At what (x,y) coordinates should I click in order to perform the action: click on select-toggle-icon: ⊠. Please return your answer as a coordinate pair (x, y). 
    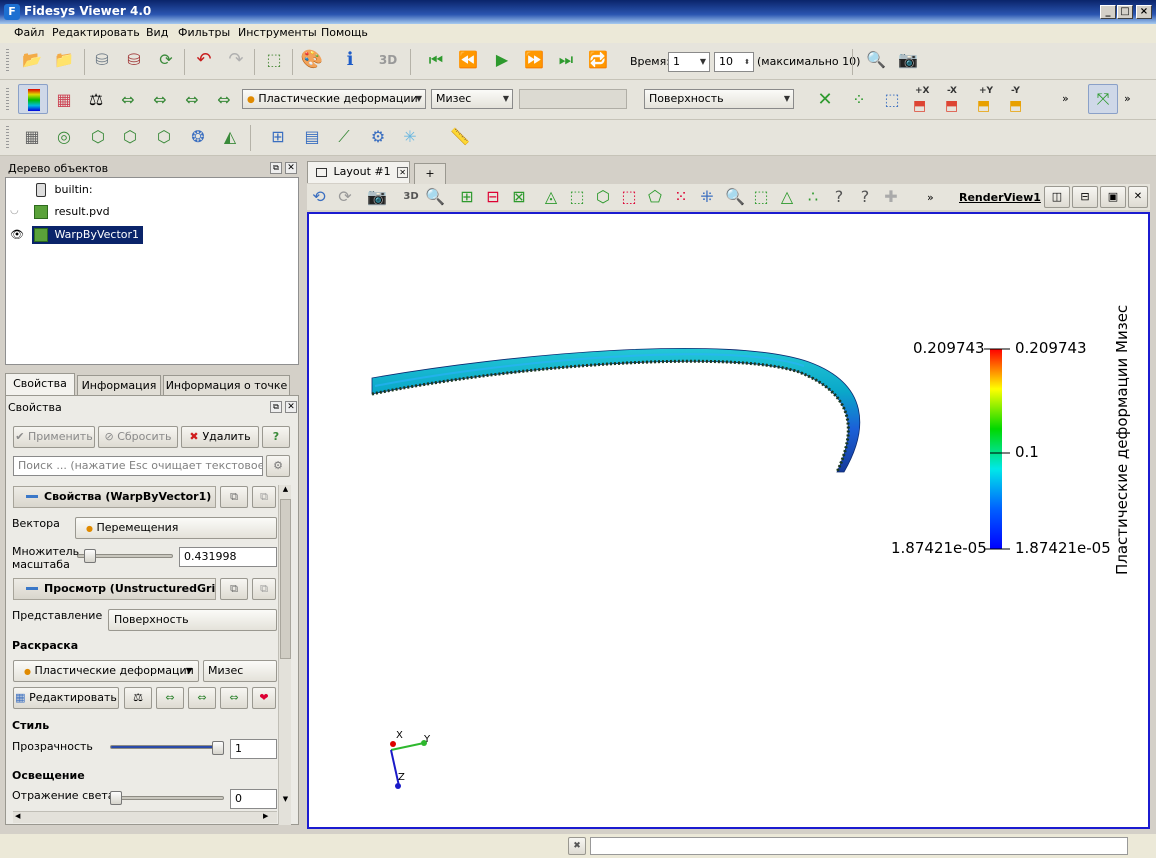
    Looking at the image, I should click on (519, 197).